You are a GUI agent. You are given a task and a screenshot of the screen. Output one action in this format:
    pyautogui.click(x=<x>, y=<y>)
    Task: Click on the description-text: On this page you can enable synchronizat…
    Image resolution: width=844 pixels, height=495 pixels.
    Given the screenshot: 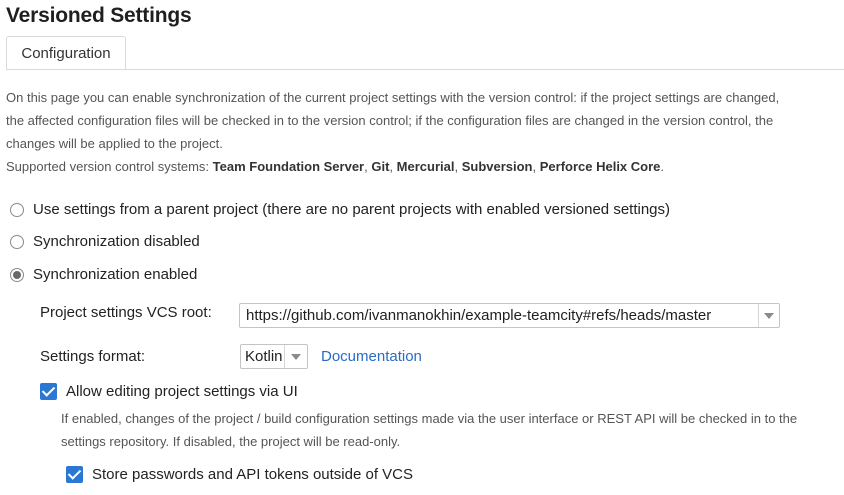 What is the action you would take?
    pyautogui.click(x=393, y=120)
    